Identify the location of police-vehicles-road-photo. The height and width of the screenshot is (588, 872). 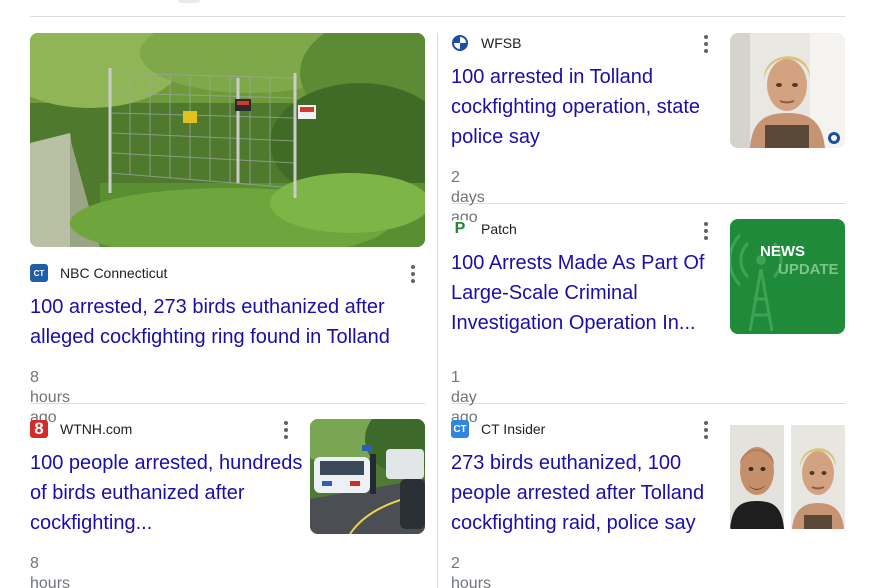
(367, 476).